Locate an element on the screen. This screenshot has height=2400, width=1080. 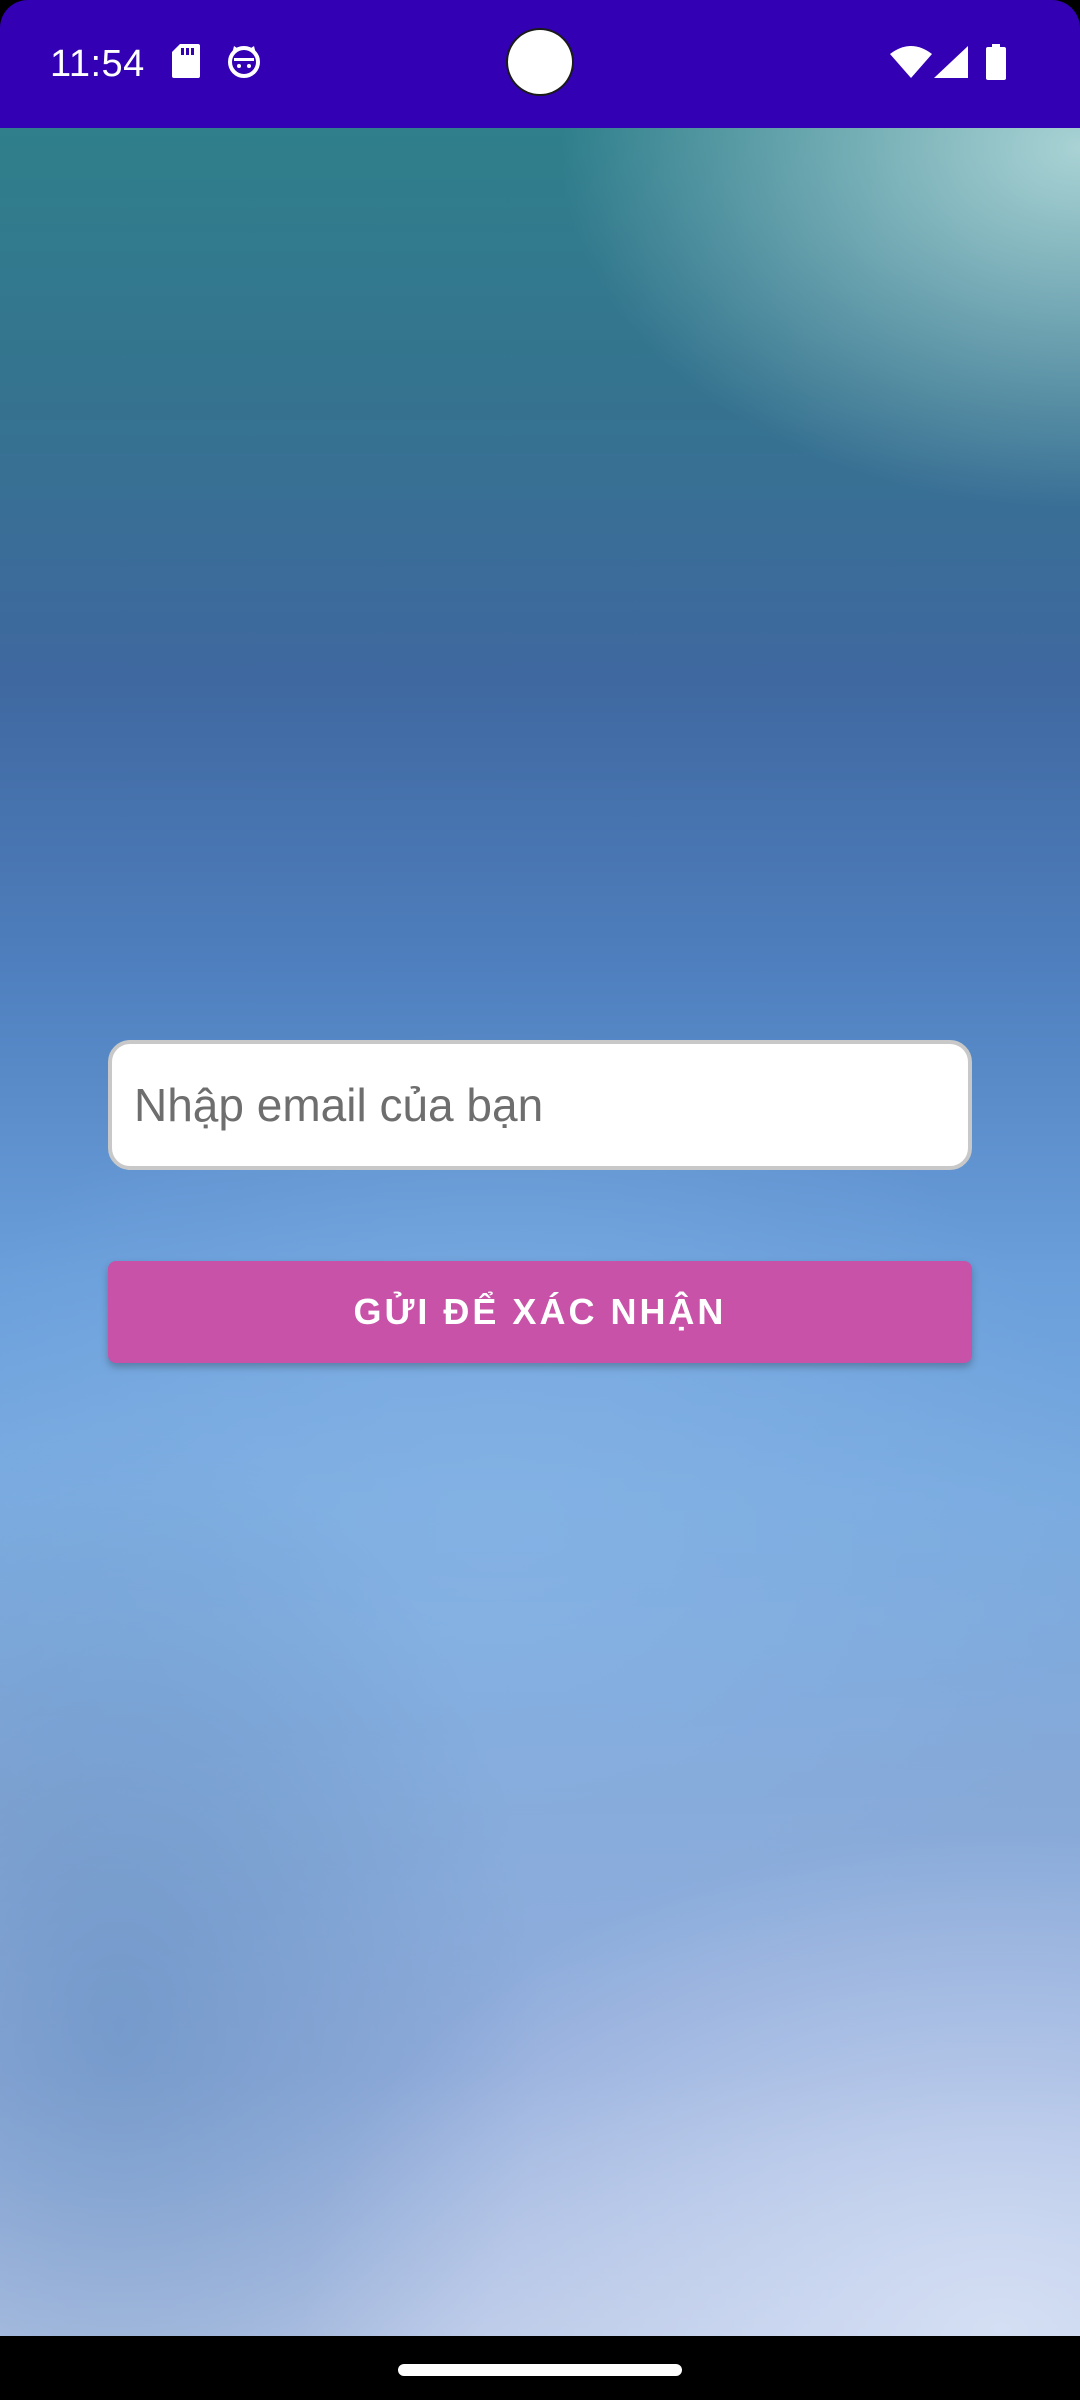
cat-face-icon is located at coordinates (244, 62).